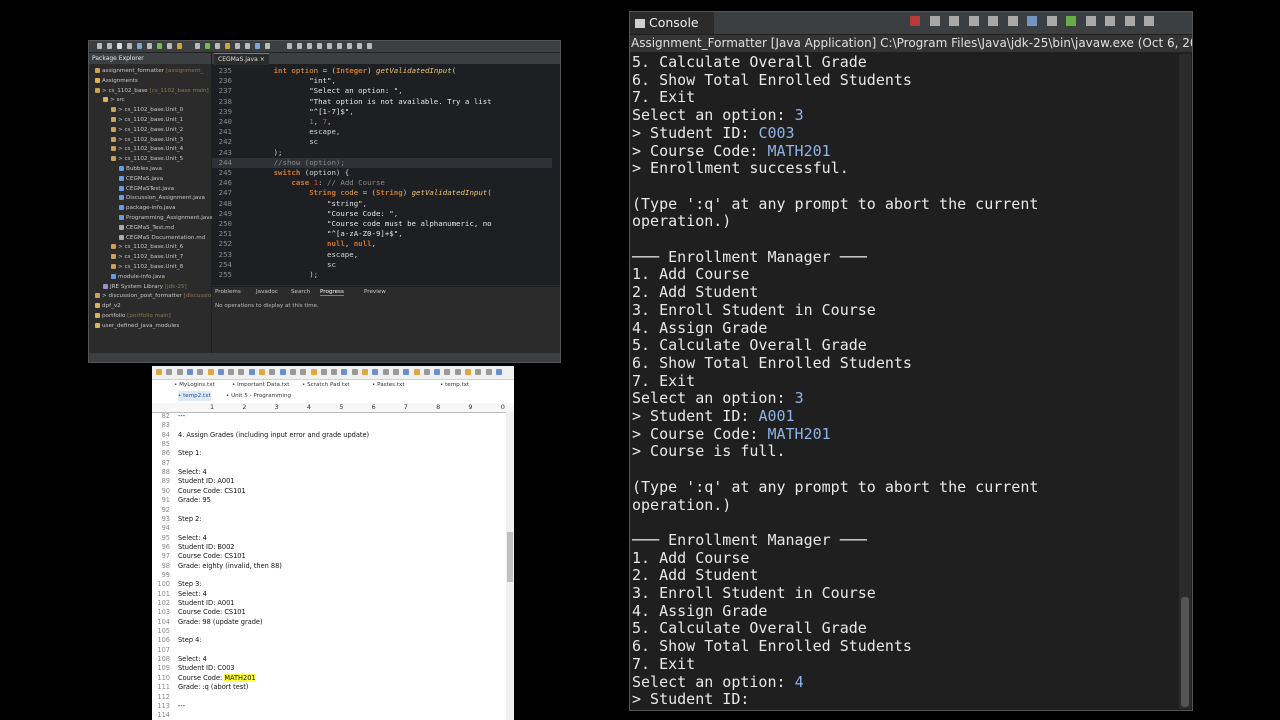  Describe the element at coordinates (241, 59) in the screenshot. I see `editor-tab-cegmas: CEGMaS.java ×` at that location.